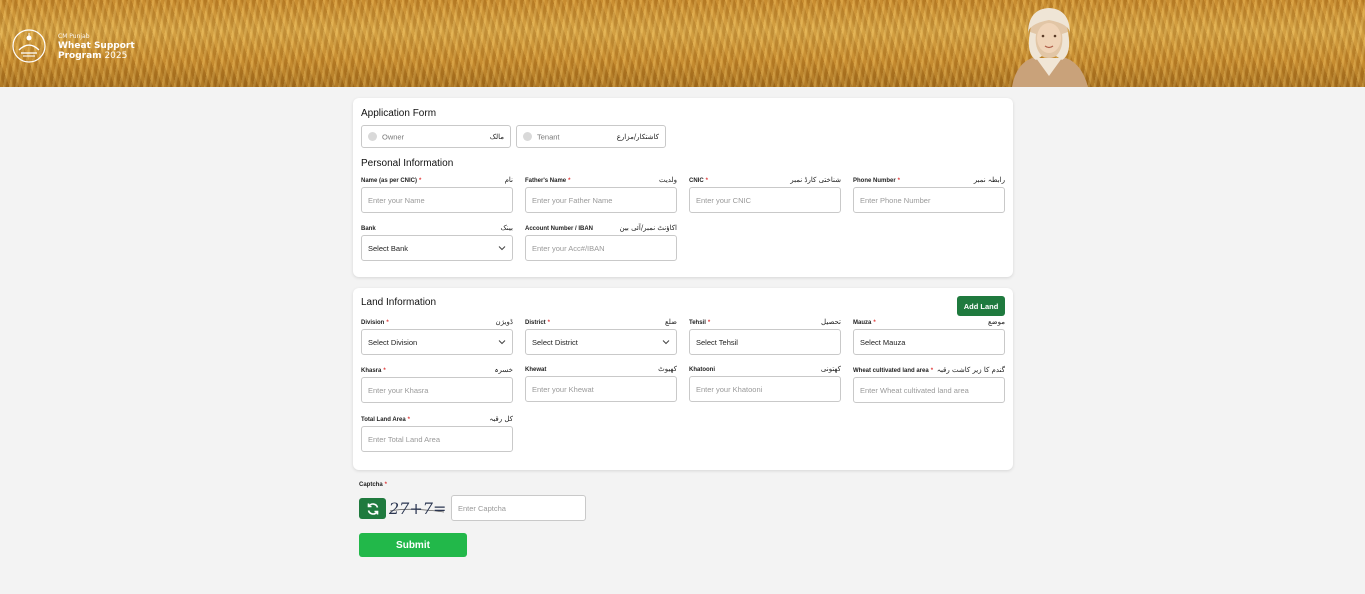 This screenshot has height=594, width=1365. I want to click on cnic-input: Enter your CNIC, so click(765, 200).